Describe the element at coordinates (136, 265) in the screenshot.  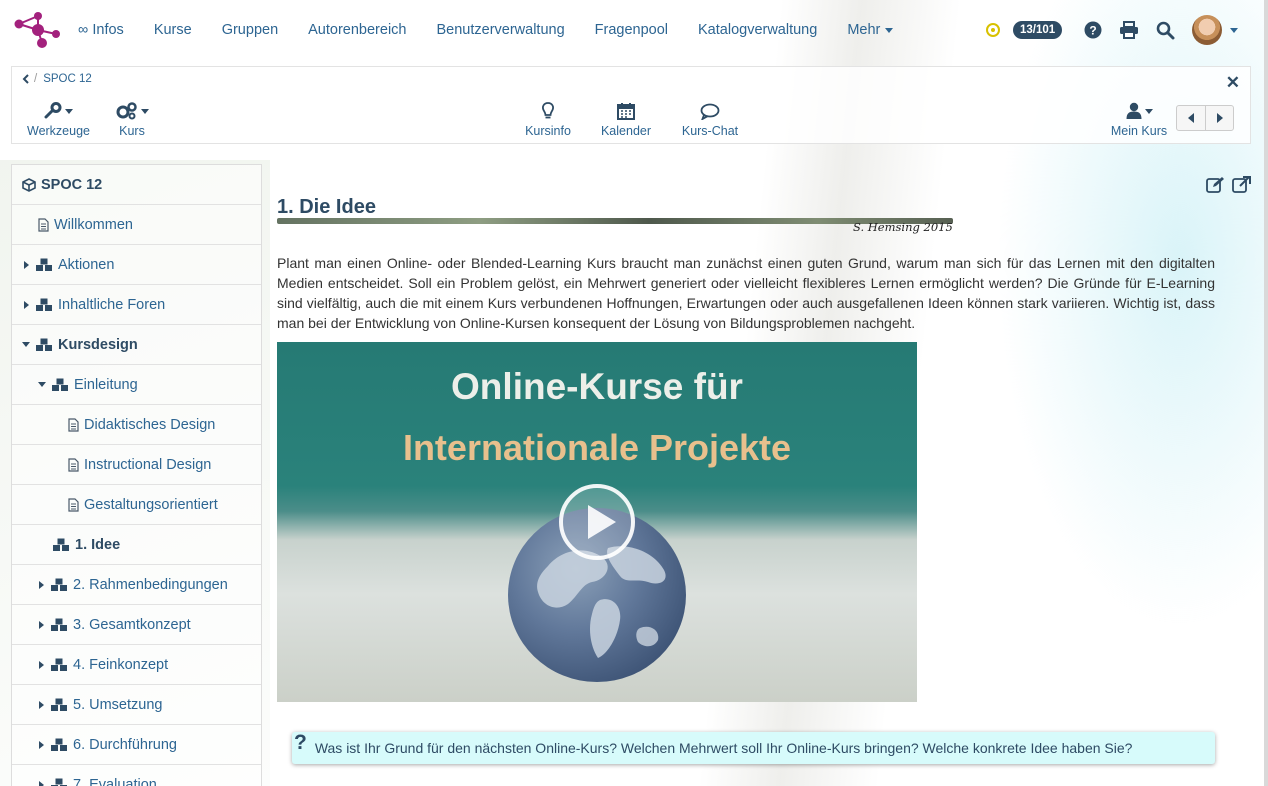
I see `sidebar-item-aktionen: Aktionen` at that location.